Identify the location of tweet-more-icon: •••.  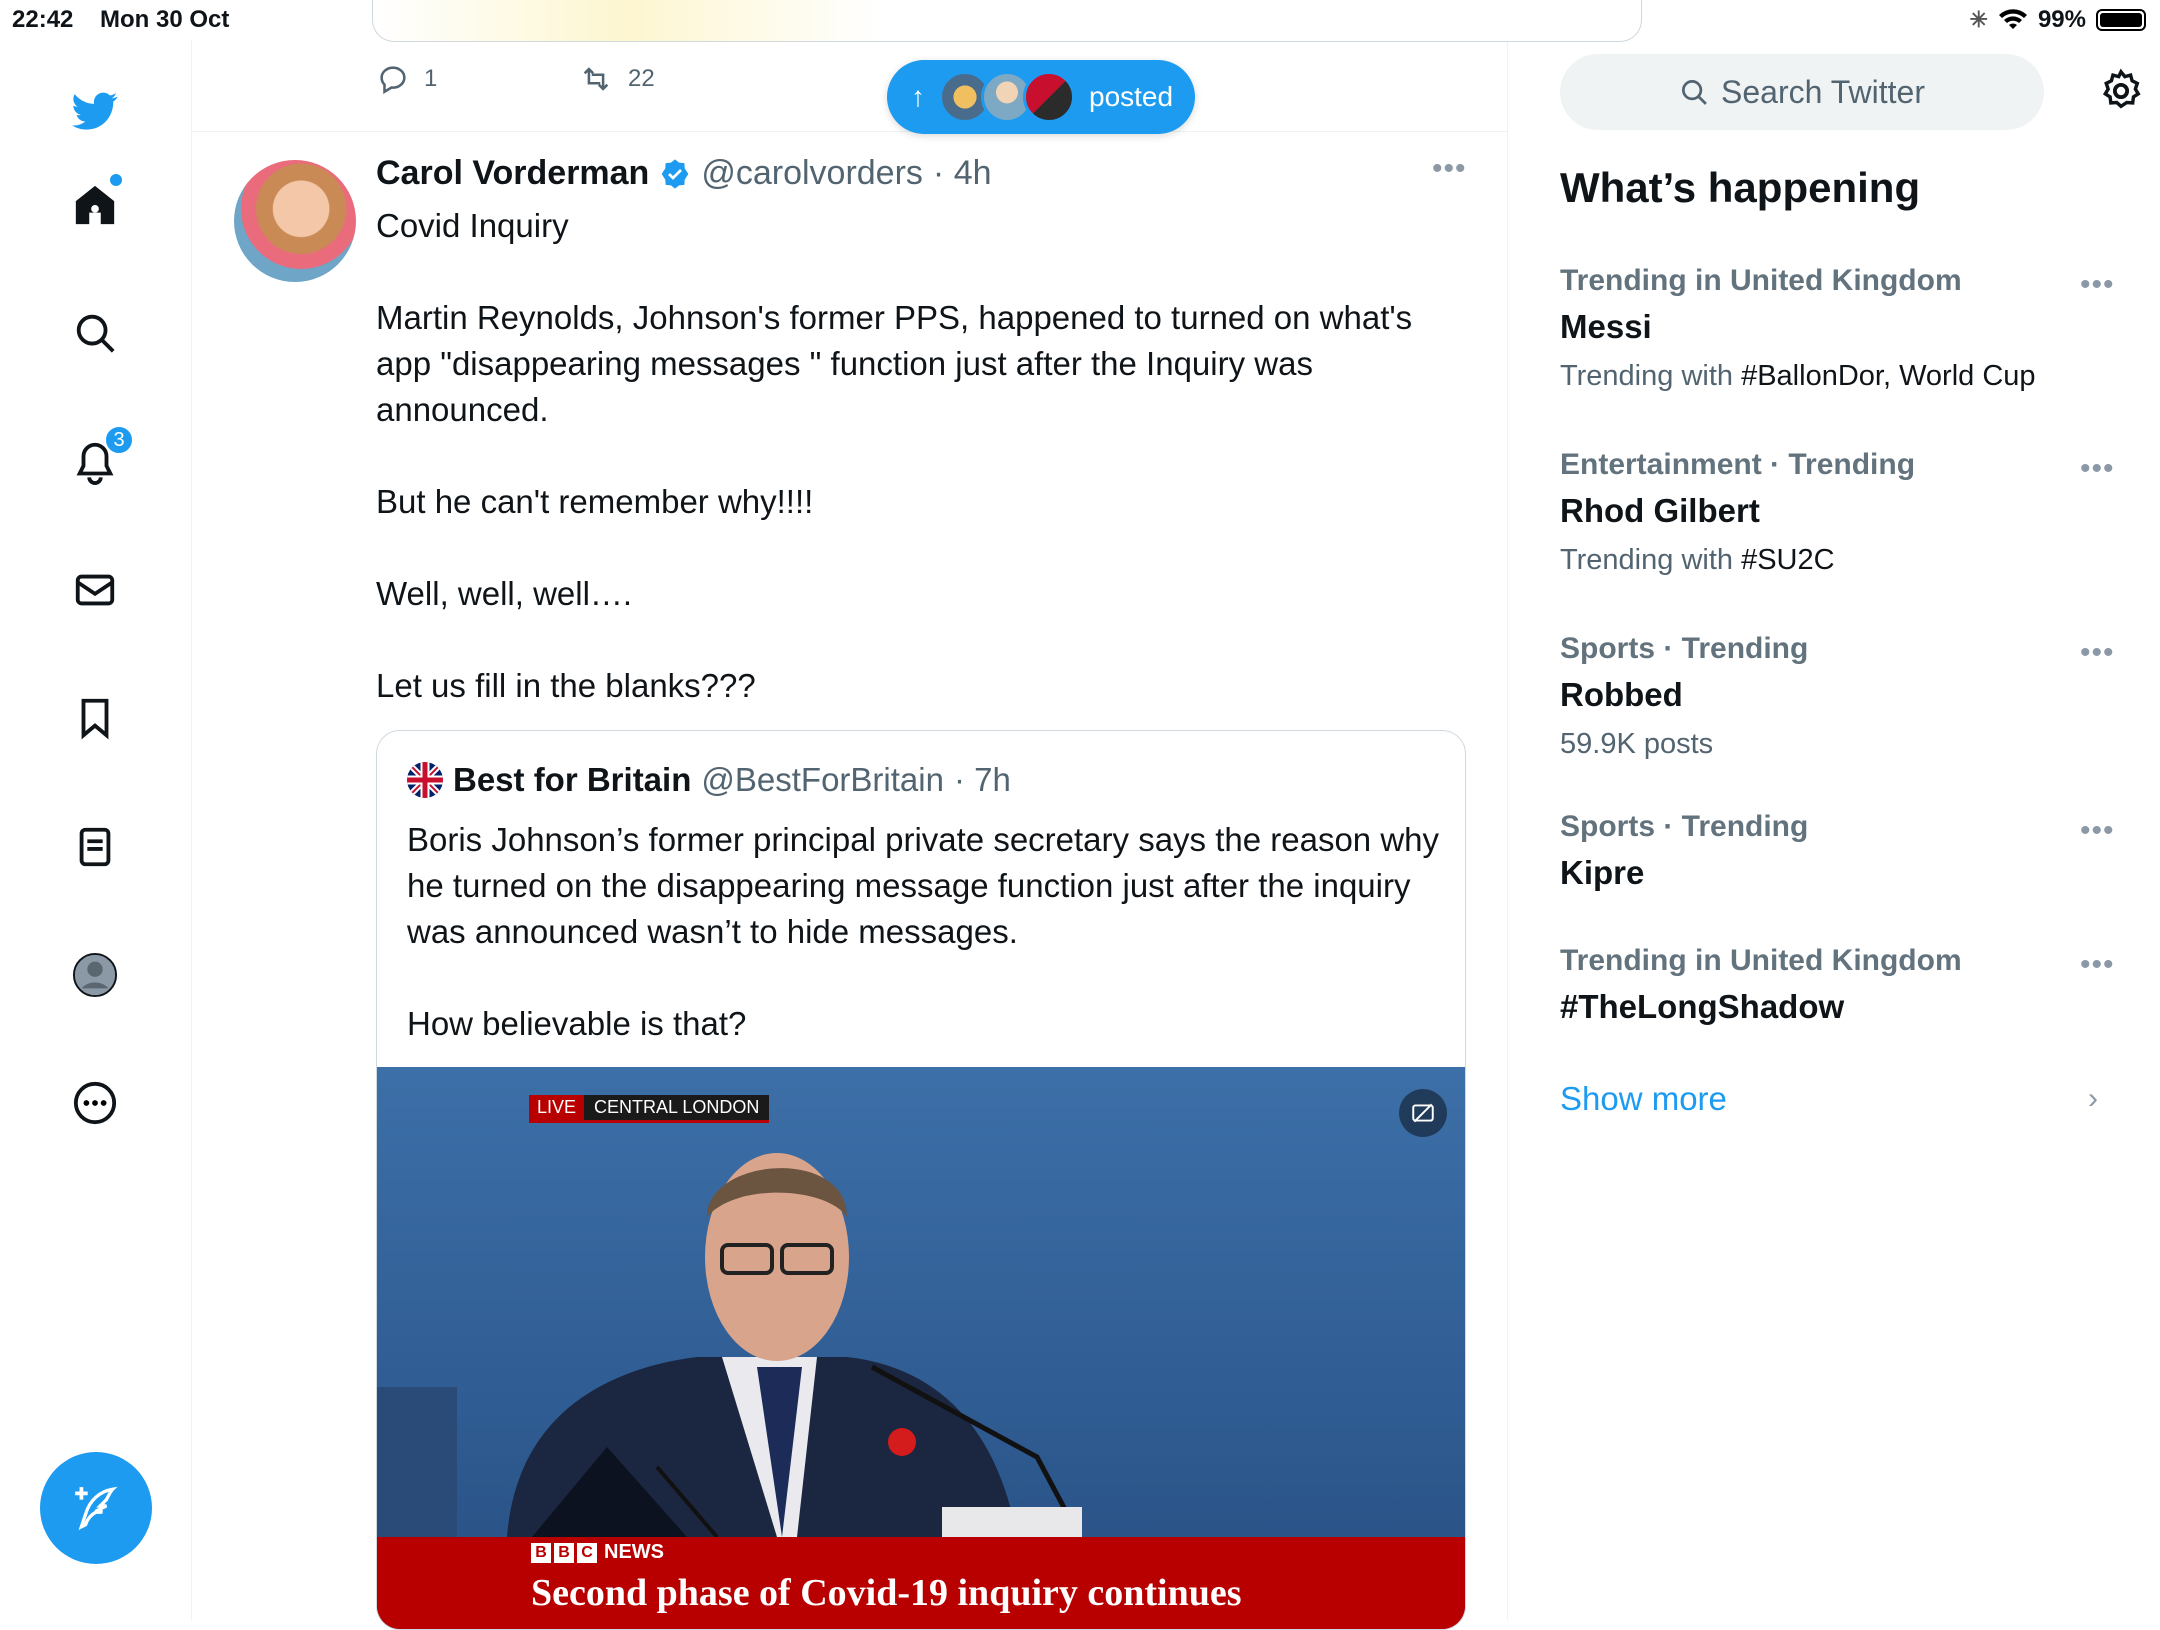
(1449, 169).